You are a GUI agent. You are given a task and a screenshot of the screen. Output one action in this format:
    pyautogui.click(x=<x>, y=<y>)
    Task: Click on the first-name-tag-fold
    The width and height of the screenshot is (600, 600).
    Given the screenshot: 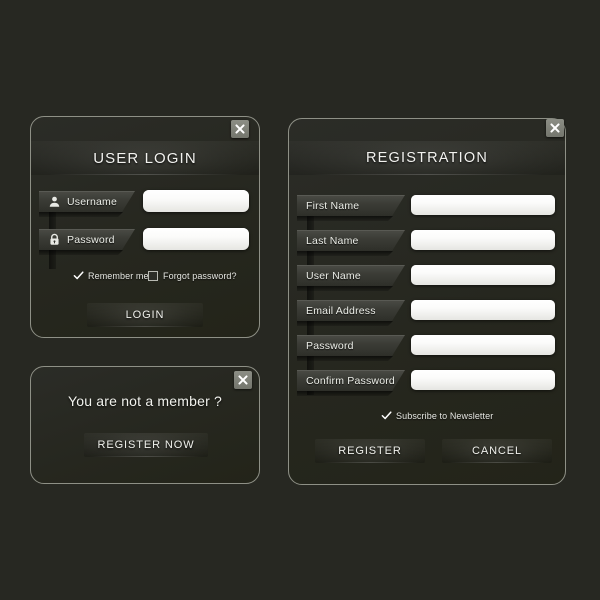 What is the action you would take?
    pyautogui.click(x=345, y=218)
    